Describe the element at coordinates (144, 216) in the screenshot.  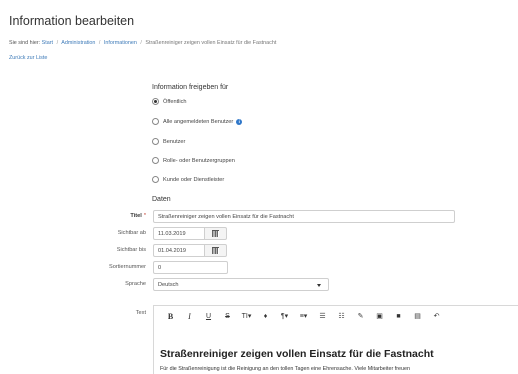
I see `required-mark: *` at that location.